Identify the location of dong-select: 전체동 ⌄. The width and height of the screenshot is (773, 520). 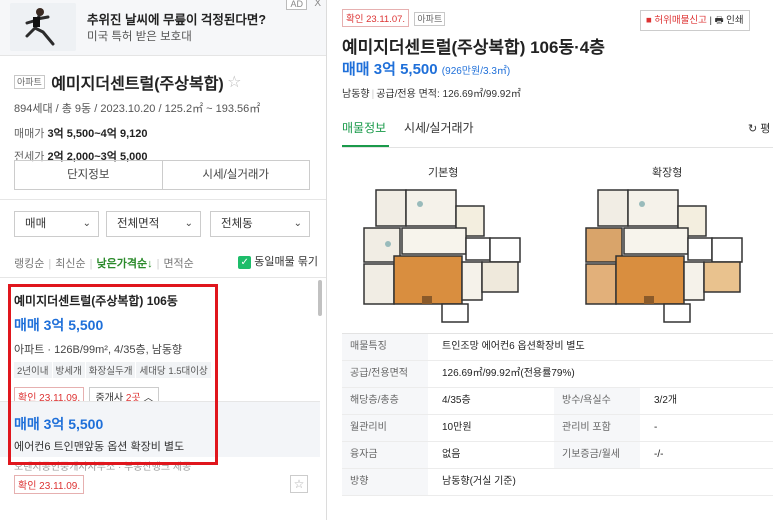
(260, 224).